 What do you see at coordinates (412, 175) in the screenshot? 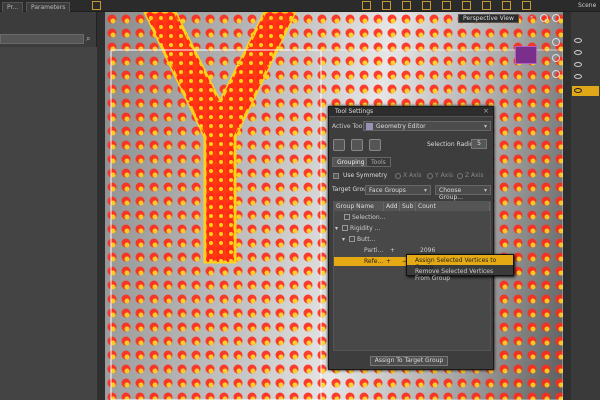
I see `x-axis-label: X Axis` at bounding box center [412, 175].